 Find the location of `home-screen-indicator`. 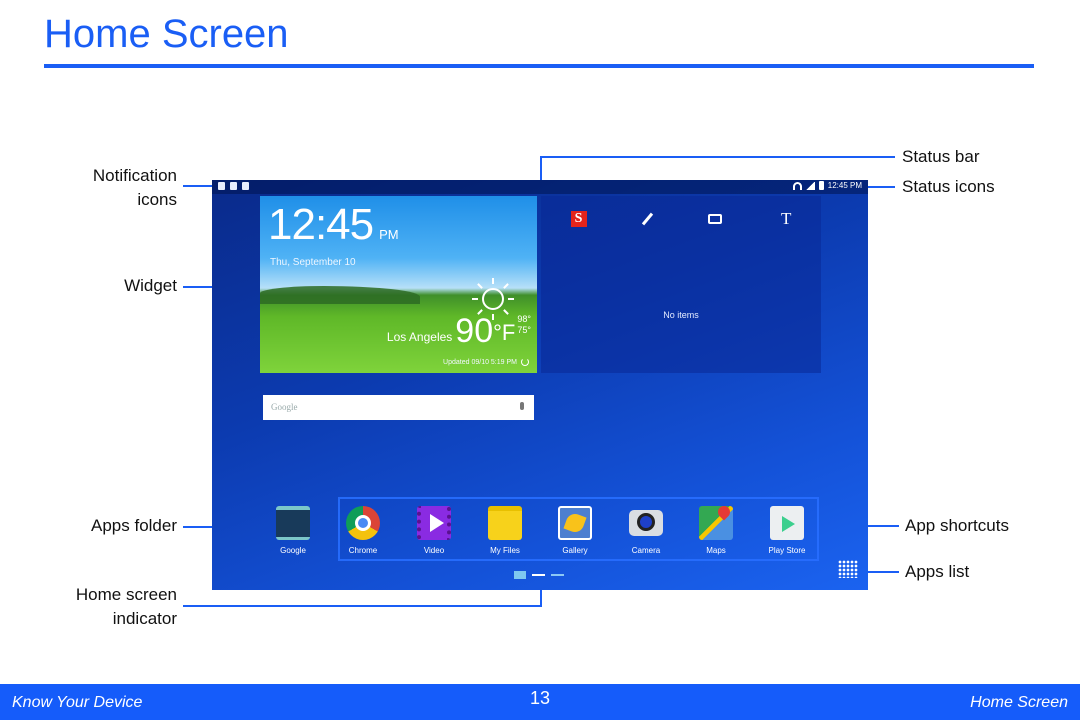

home-screen-indicator is located at coordinates (539, 575).